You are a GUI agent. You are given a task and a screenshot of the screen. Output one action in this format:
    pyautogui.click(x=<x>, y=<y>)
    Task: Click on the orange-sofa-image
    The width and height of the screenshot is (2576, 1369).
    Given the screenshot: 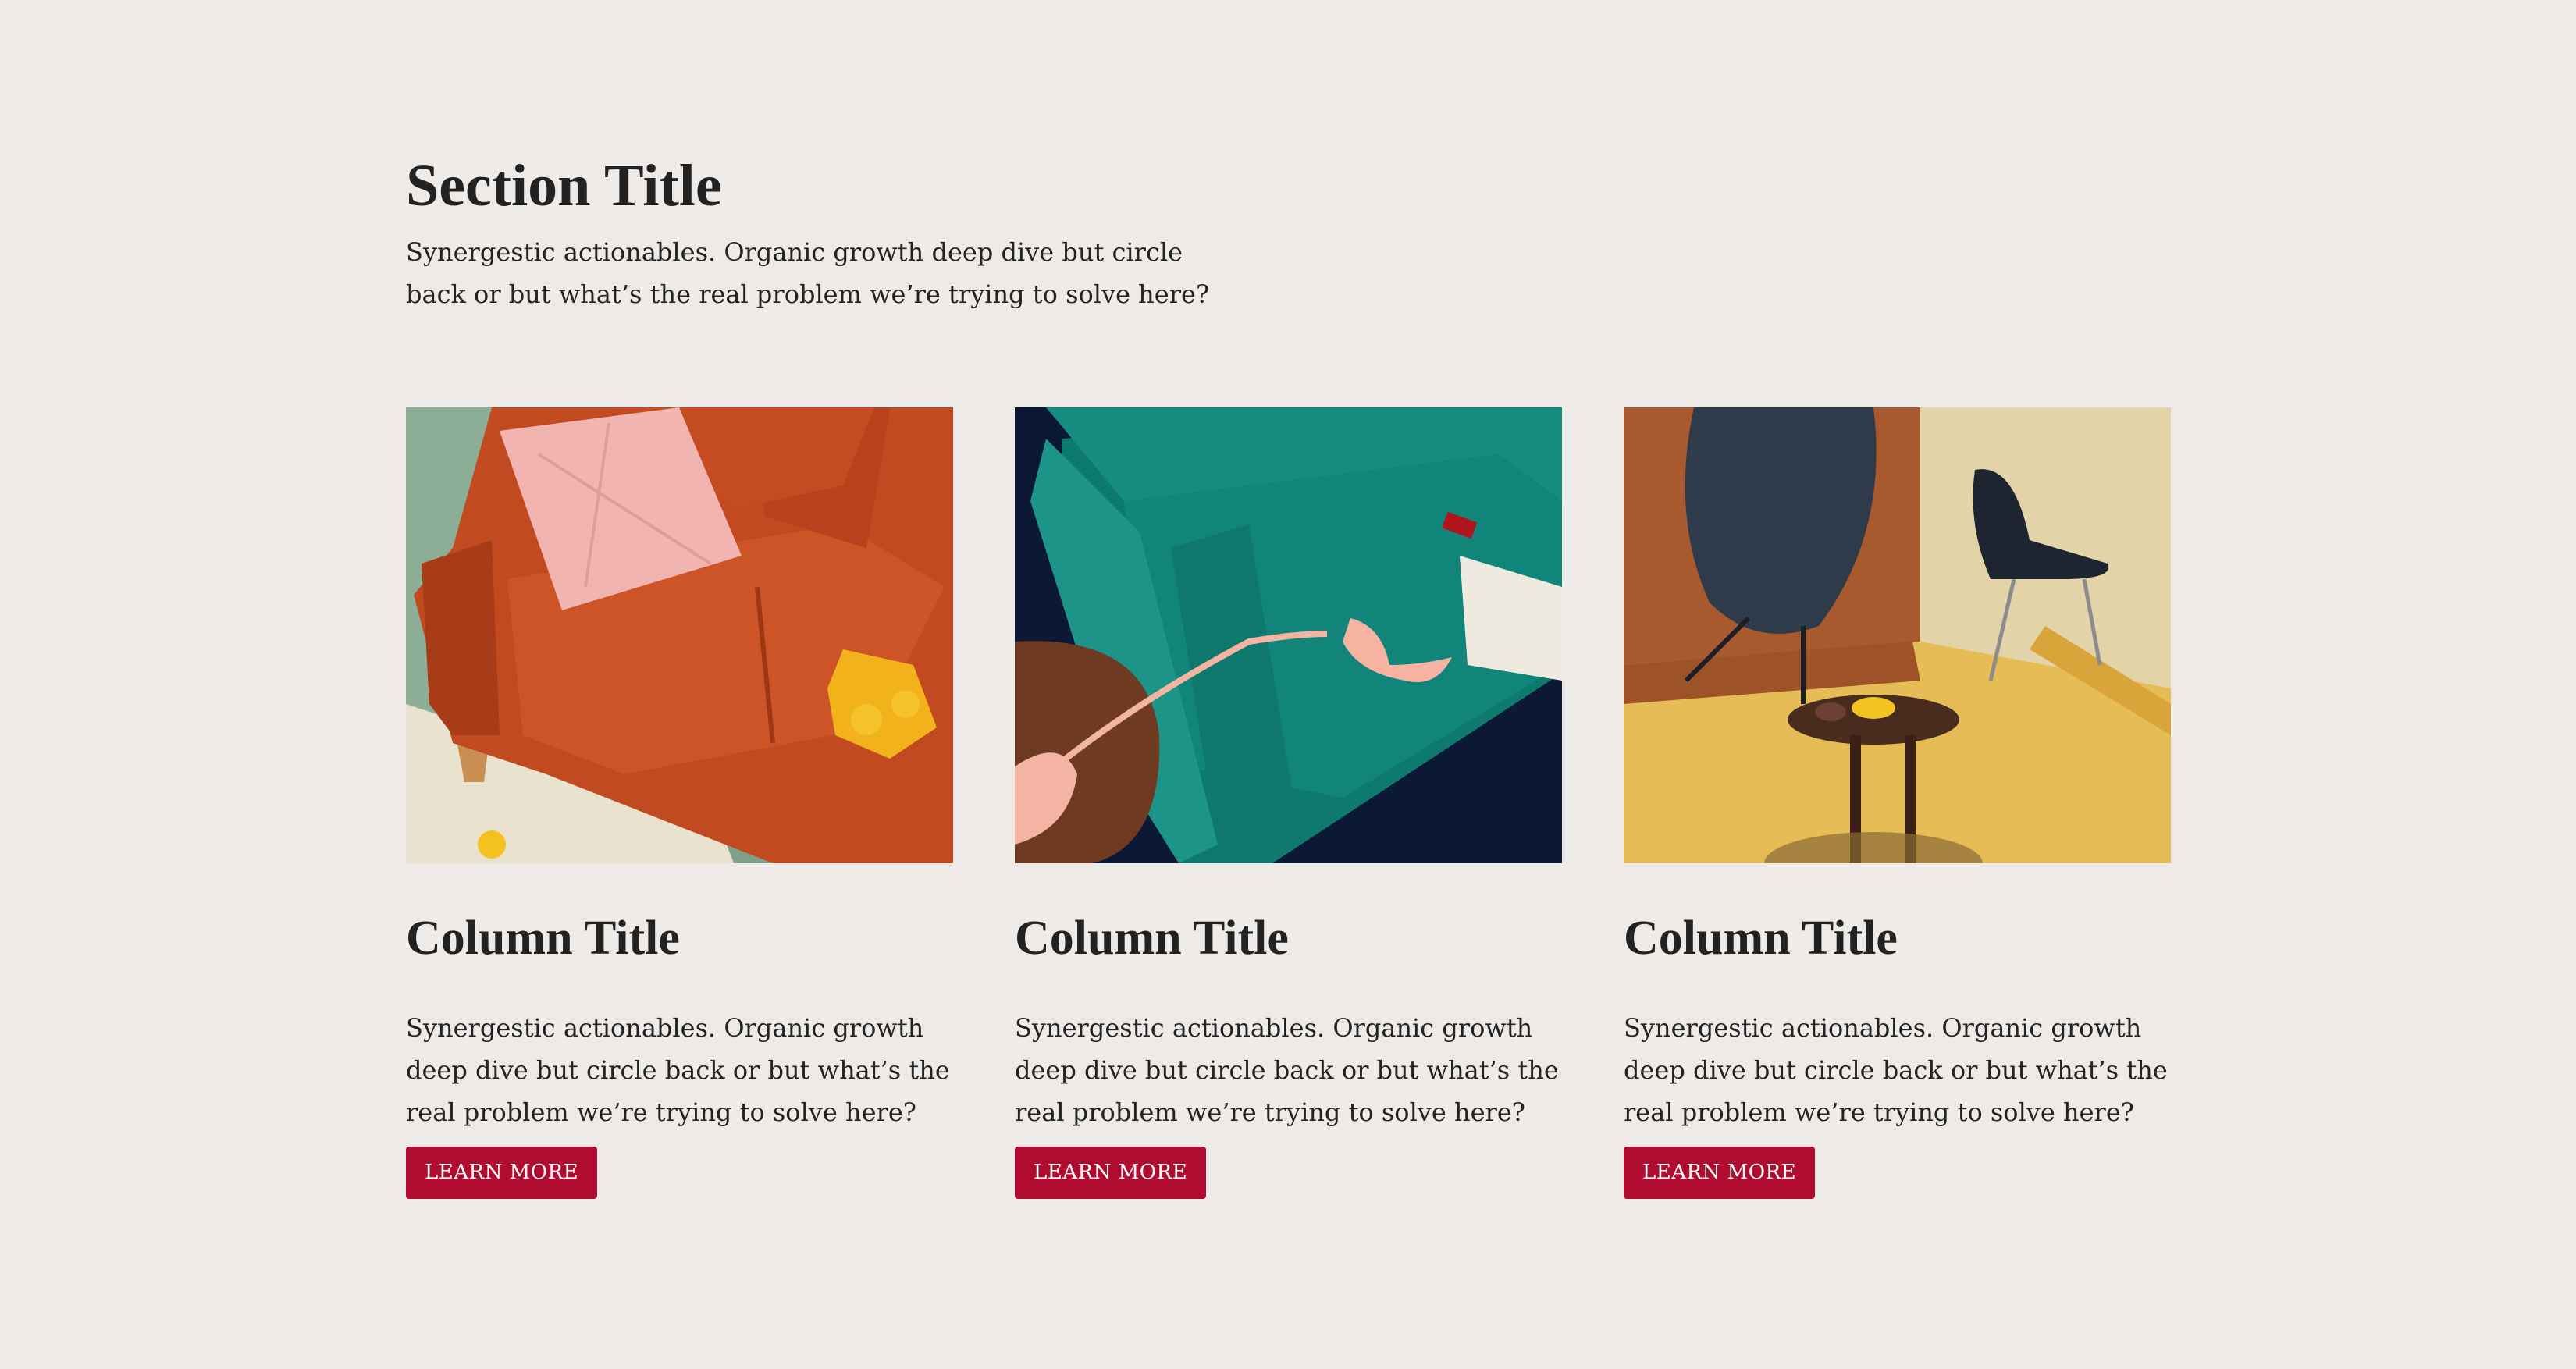 What is the action you would take?
    pyautogui.click(x=679, y=635)
    